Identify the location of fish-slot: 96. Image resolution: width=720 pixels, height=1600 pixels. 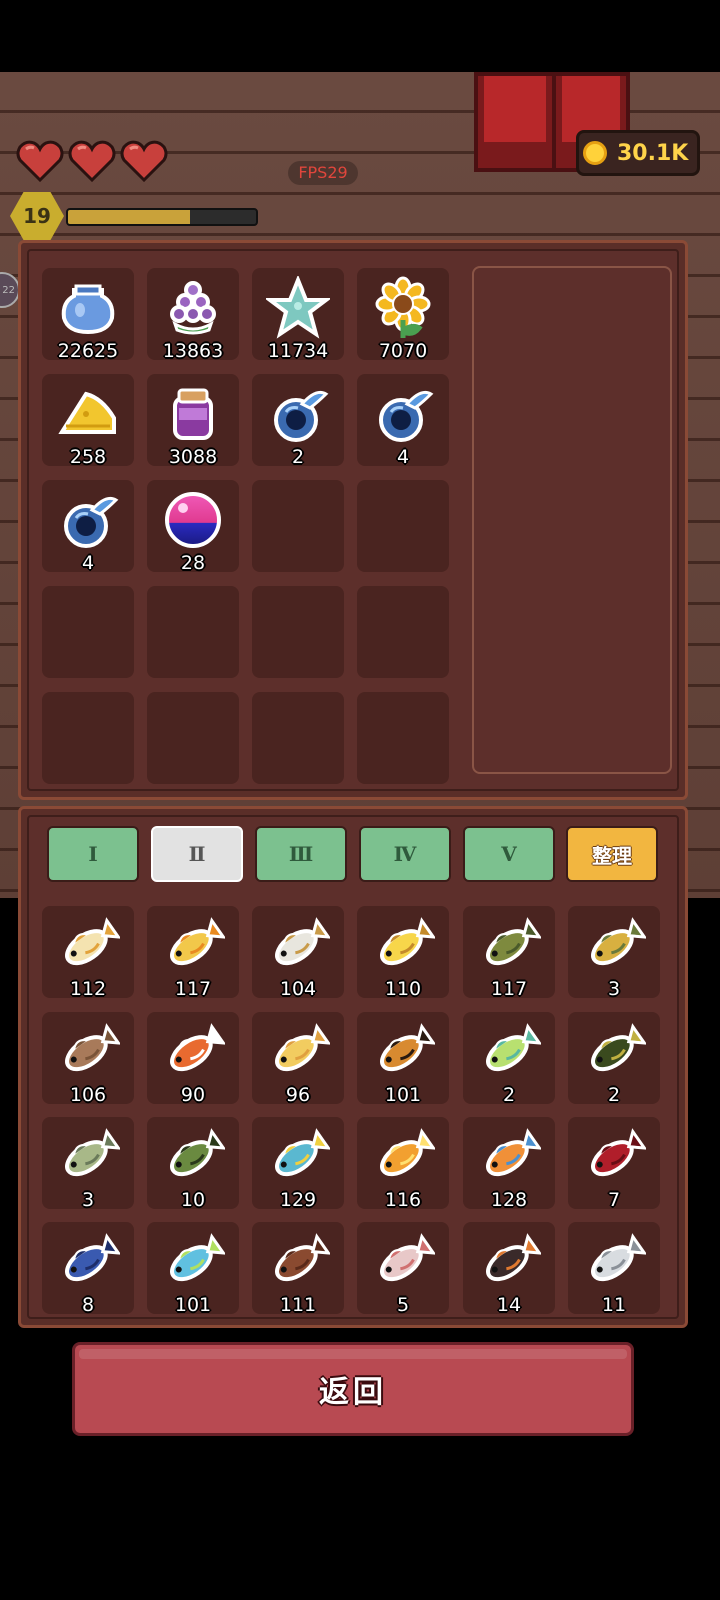
(298, 1059).